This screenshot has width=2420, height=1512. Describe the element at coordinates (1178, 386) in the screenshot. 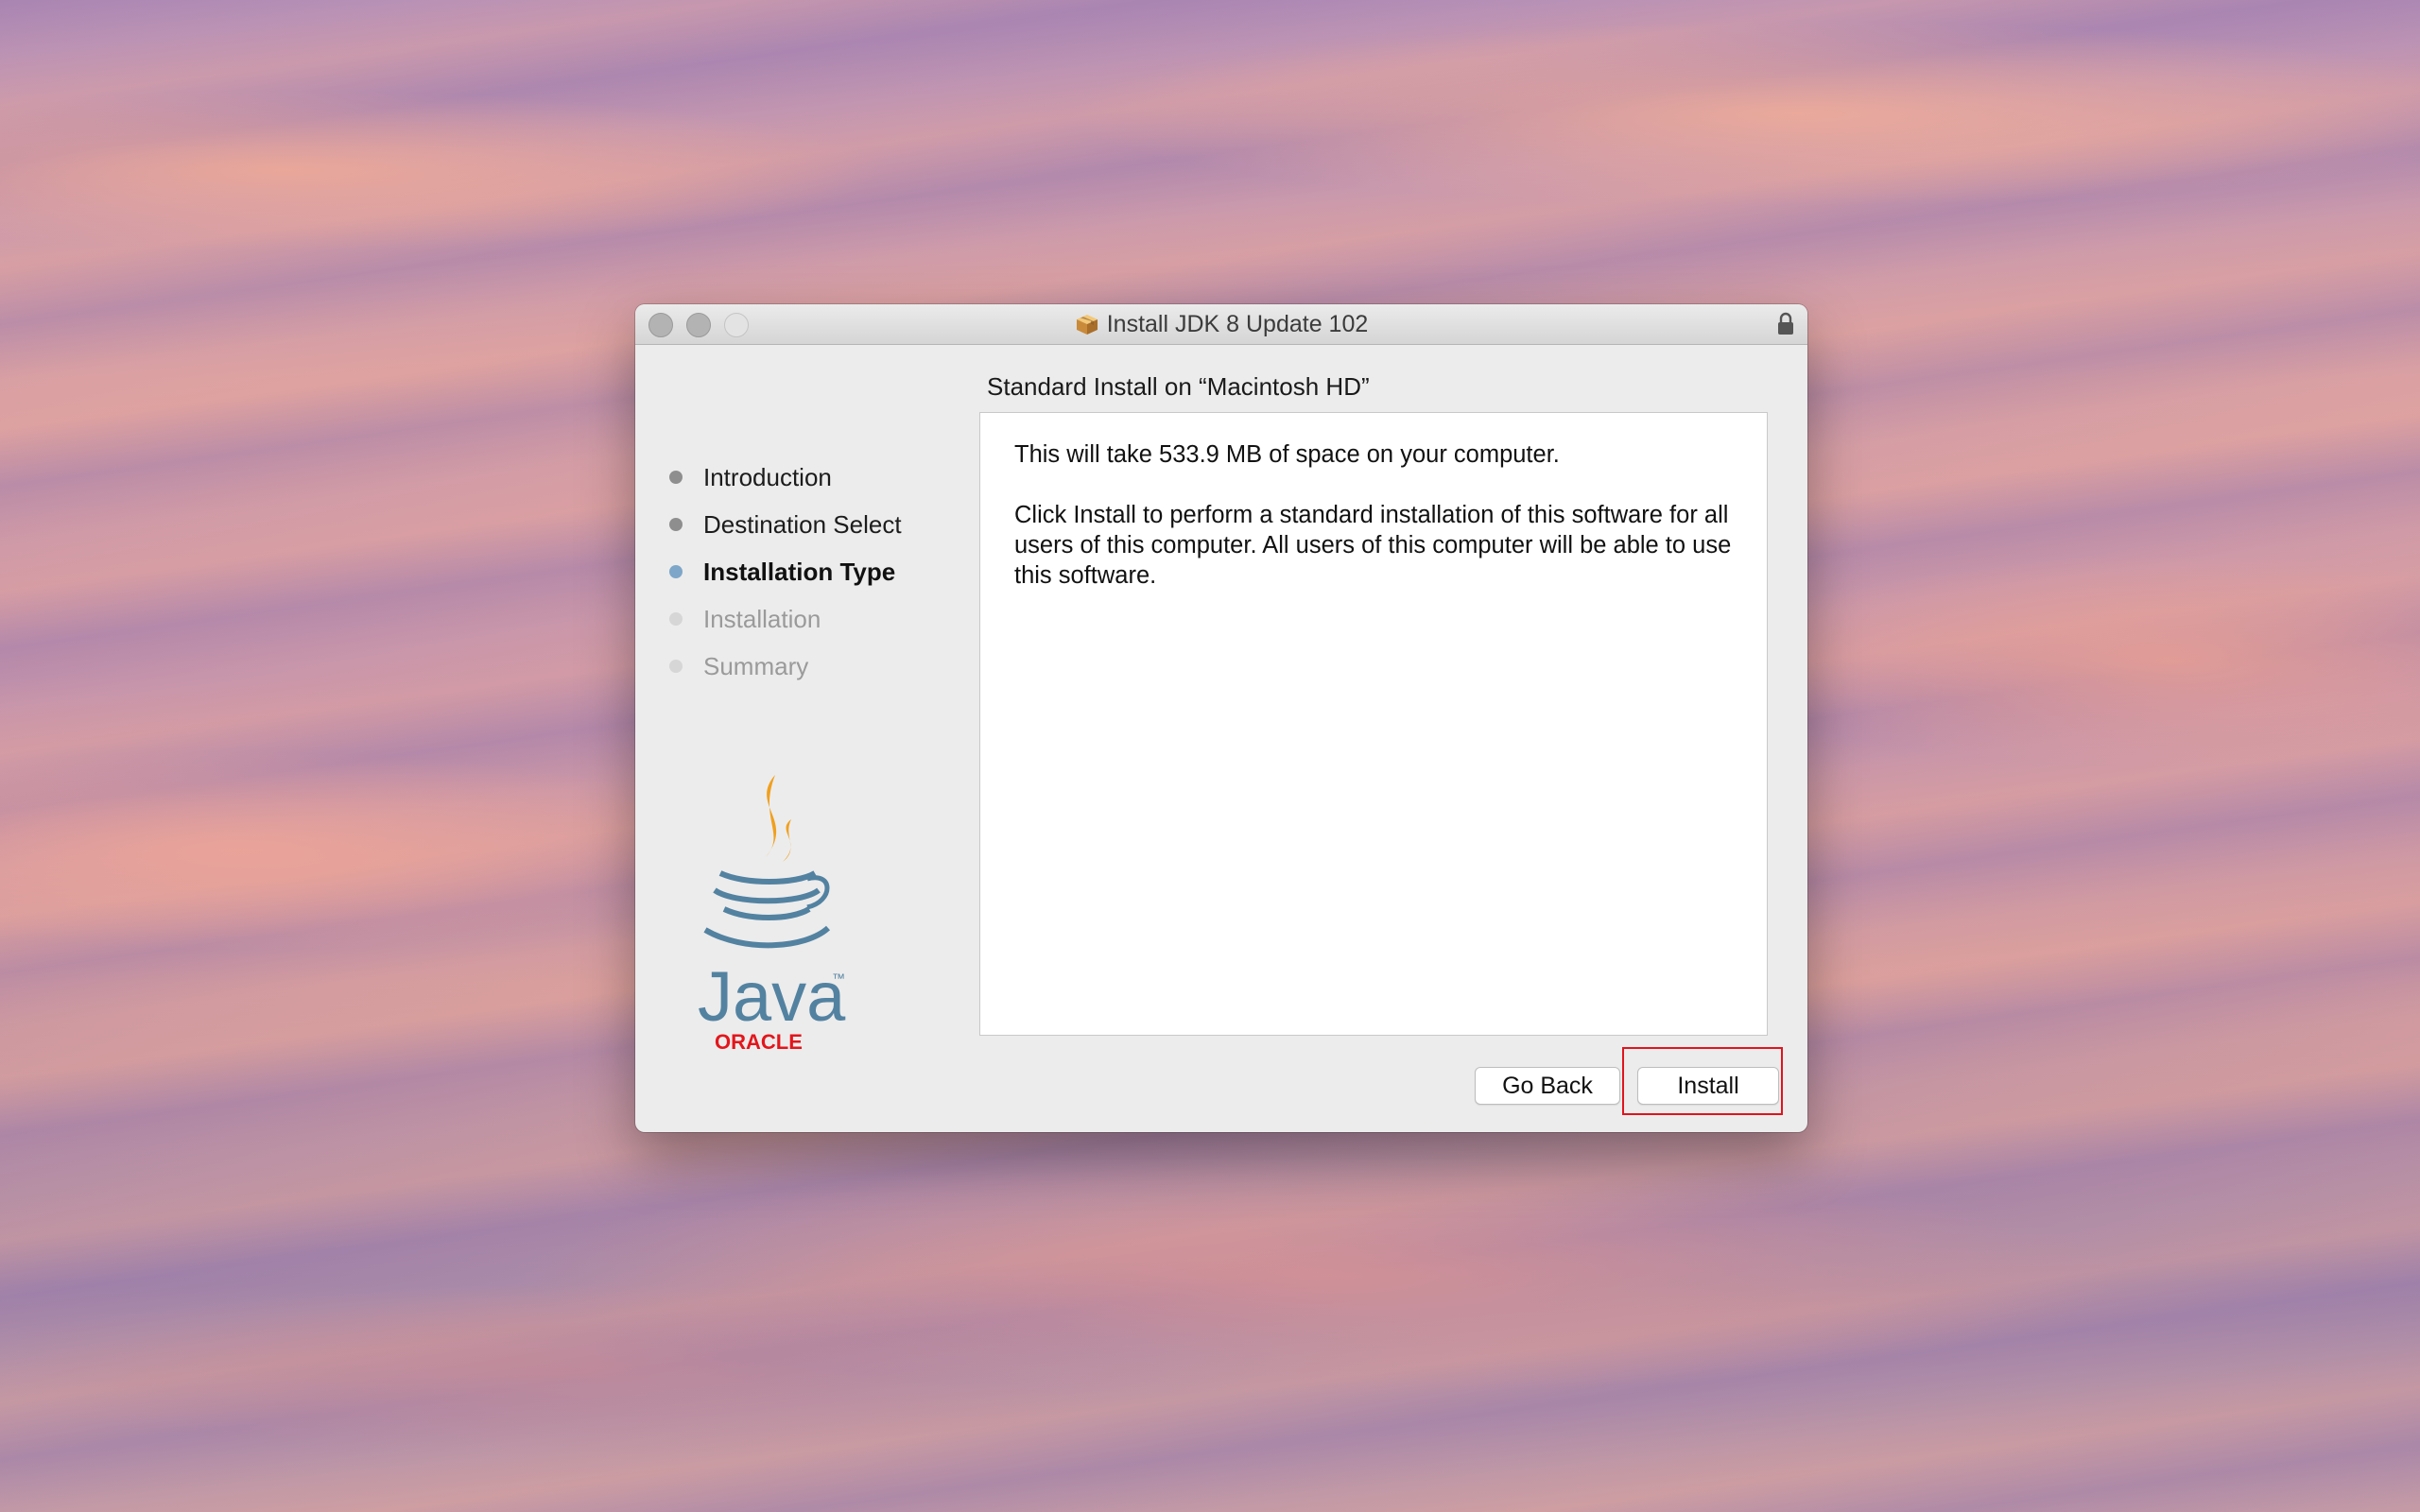

I see `page-heading: Standard Install on “Macintosh HD”` at that location.